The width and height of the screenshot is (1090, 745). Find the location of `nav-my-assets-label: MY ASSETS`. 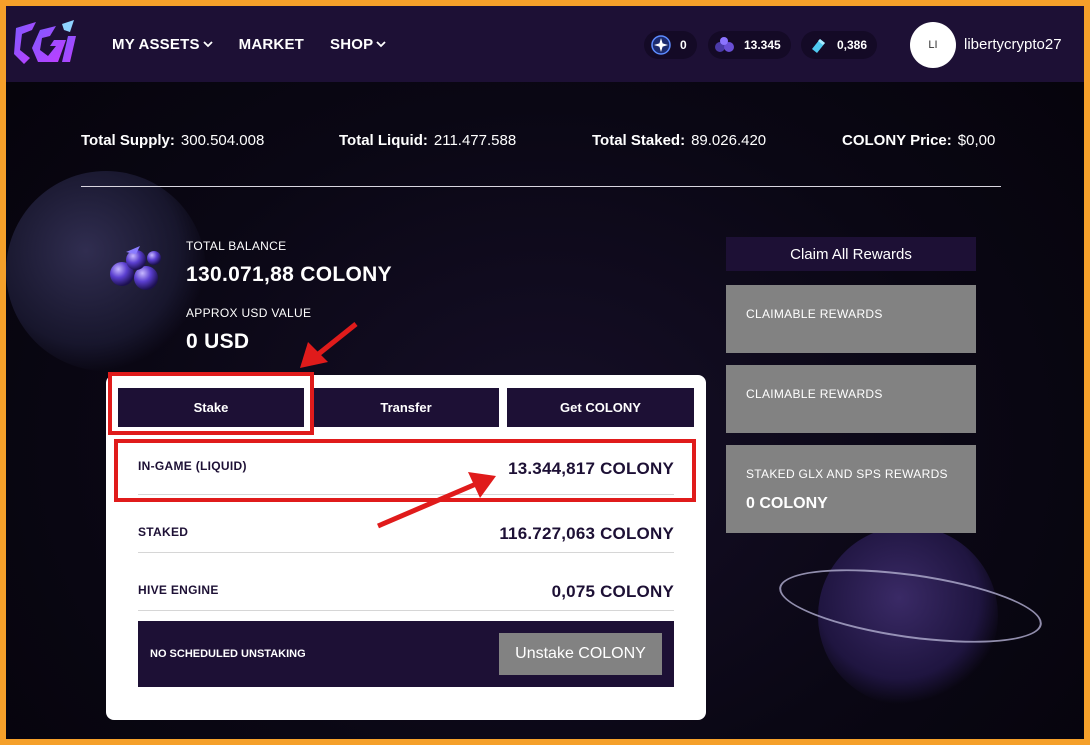

nav-my-assets-label: MY ASSETS is located at coordinates (156, 44).